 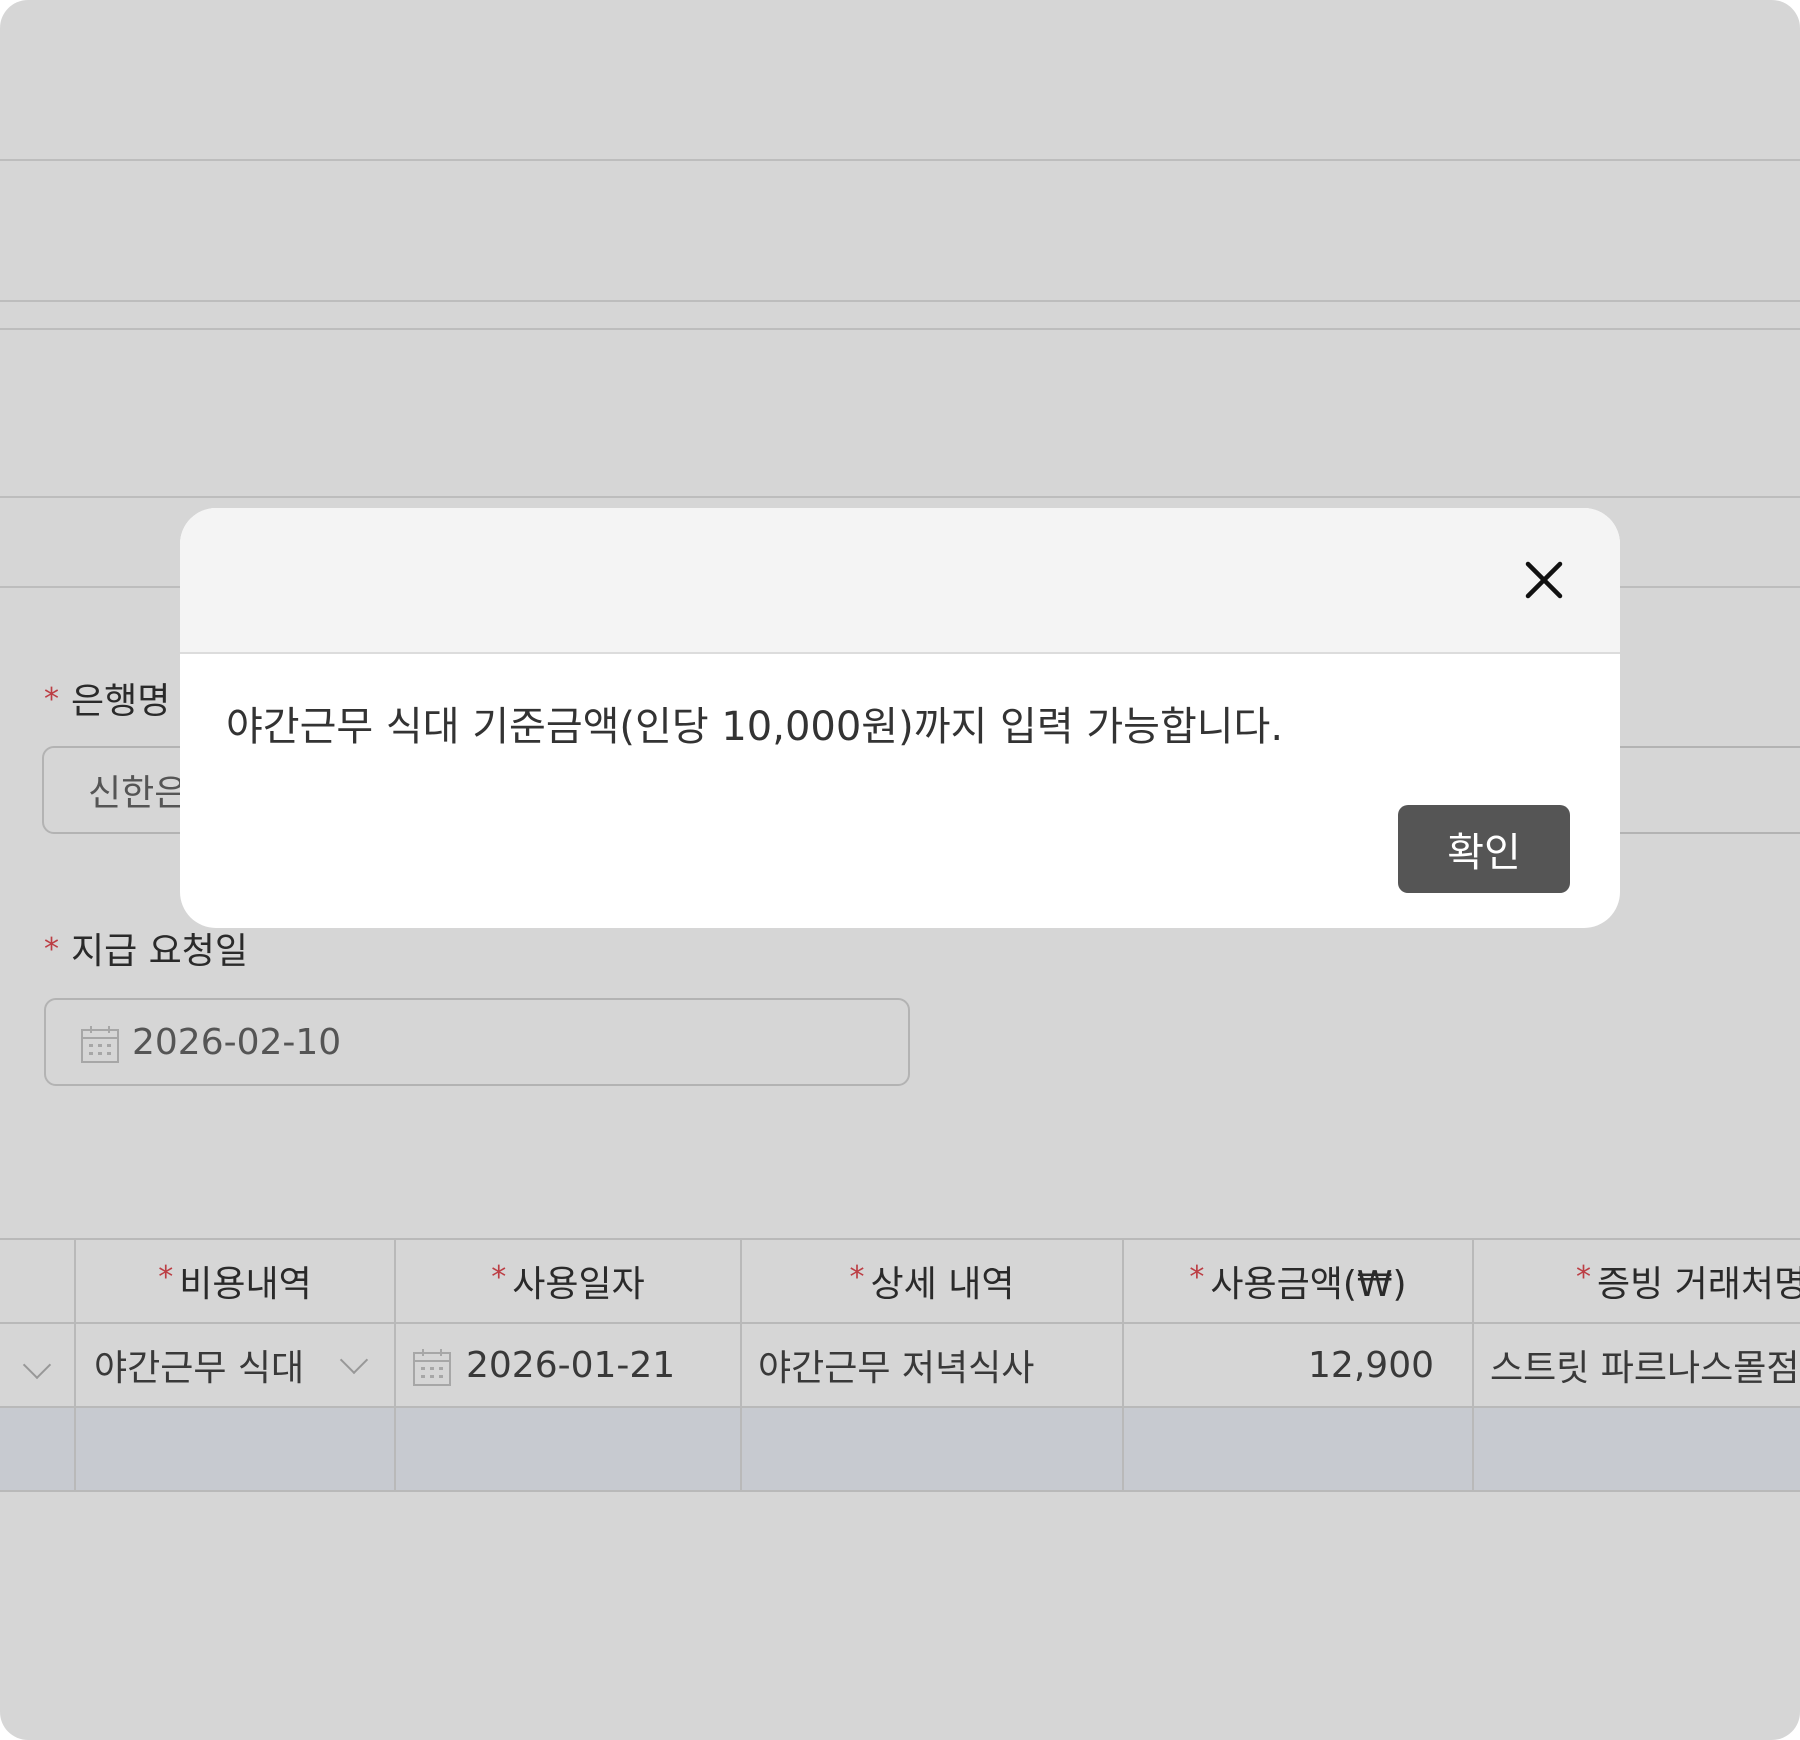 What do you see at coordinates (755, 727) in the screenshot?
I see `dialog-message: 야간근무 식대 기준금액(인당 10,000원)까지 입력 가능합니다.` at bounding box center [755, 727].